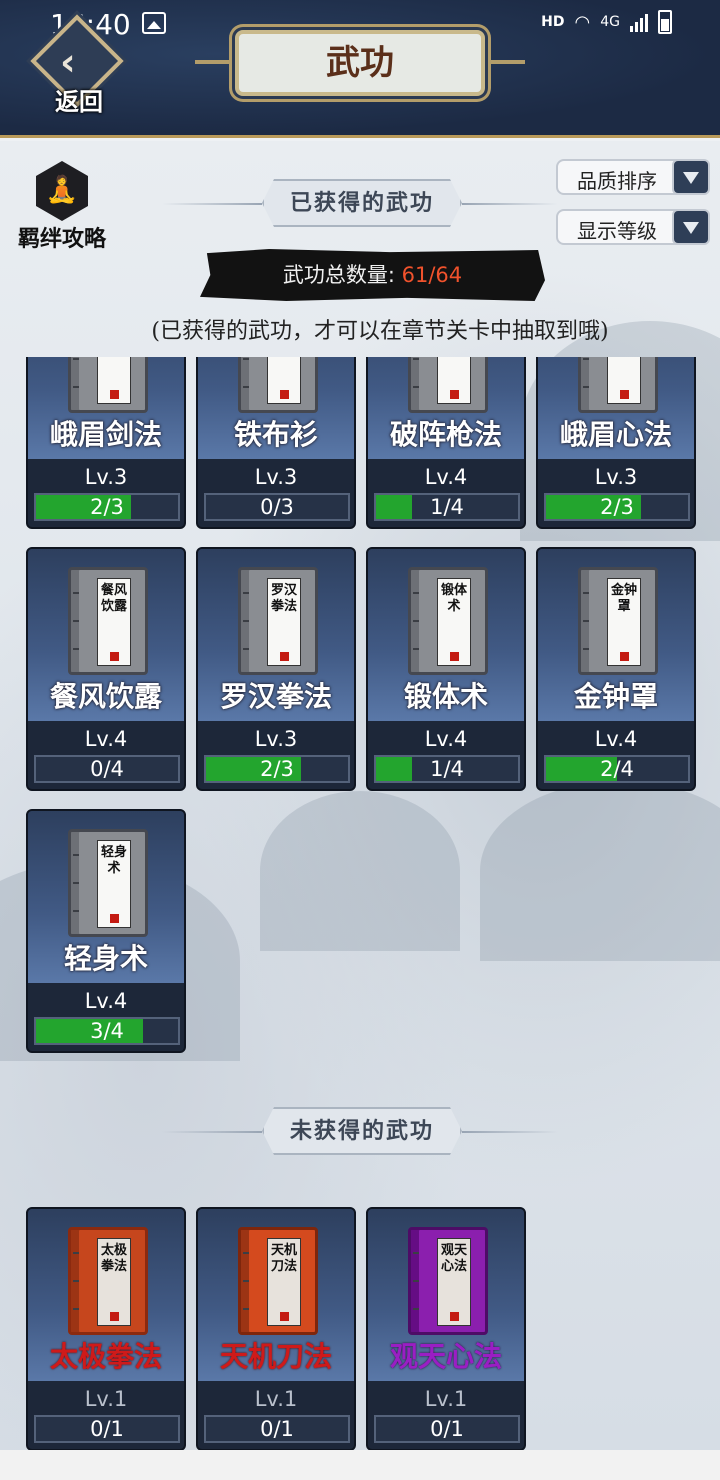  I want to click on skill-name: 餐风饮露, so click(105, 696).